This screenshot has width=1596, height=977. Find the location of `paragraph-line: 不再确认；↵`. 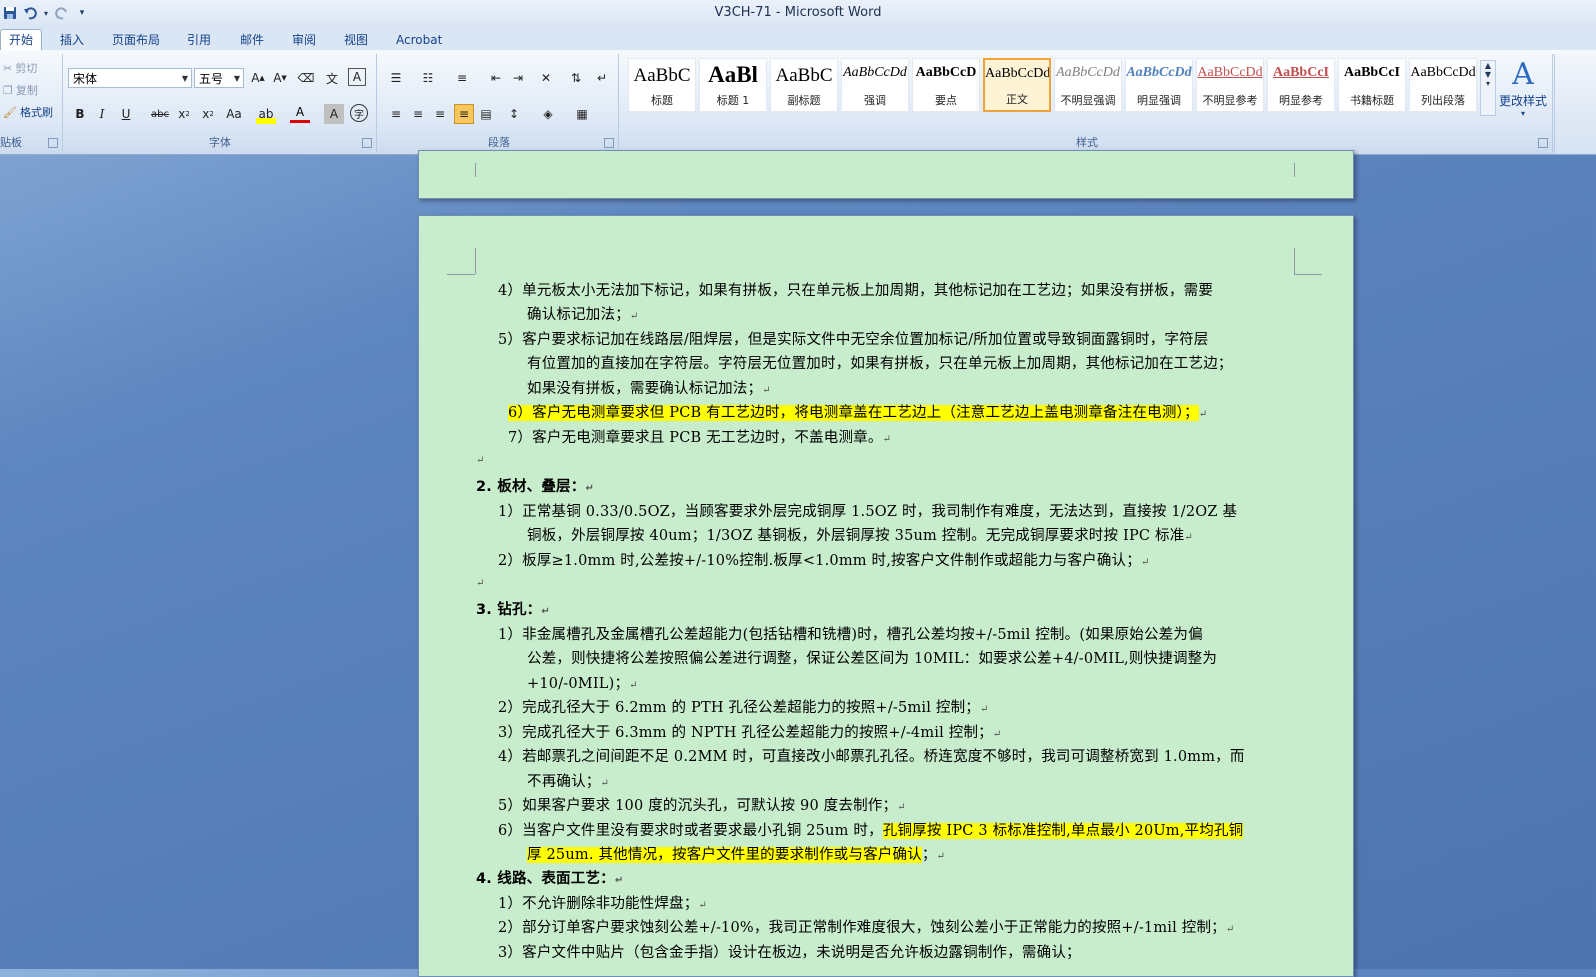

paragraph-line: 不再确认；↵ is located at coordinates (568, 782).